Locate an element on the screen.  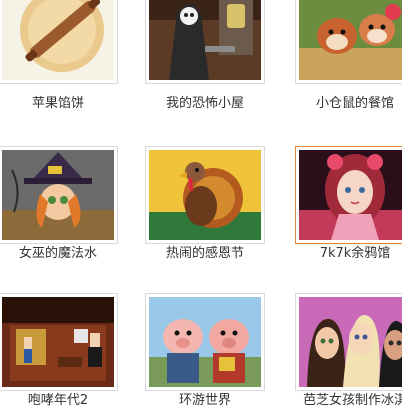
game-title: 咆哮年代2 is located at coordinates (64, 401).